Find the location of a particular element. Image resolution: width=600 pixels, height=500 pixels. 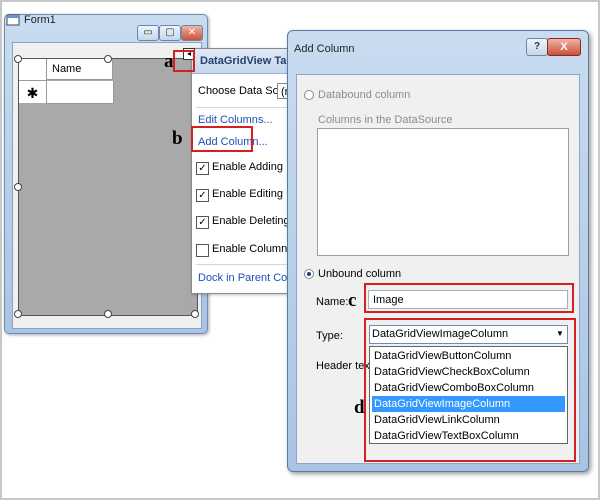

dock-in-parent-link: Dock in Parent Container is located at coordinates (247, 278).